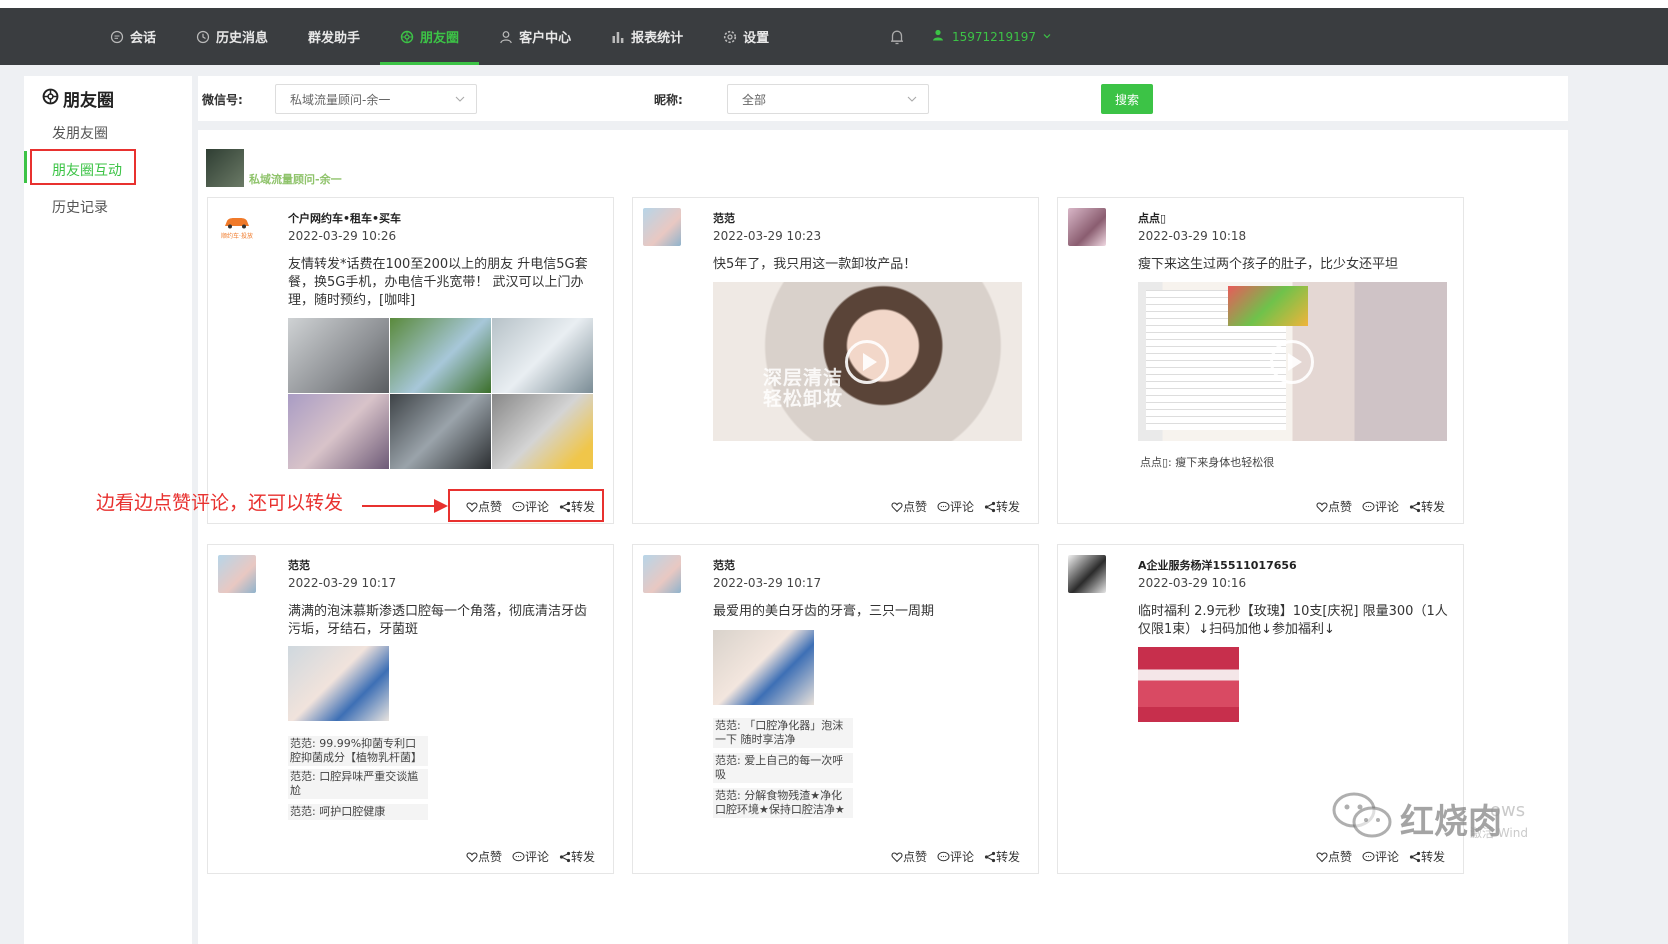 The width and height of the screenshot is (1668, 944). What do you see at coordinates (506, 37) in the screenshot?
I see `person-icon` at bounding box center [506, 37].